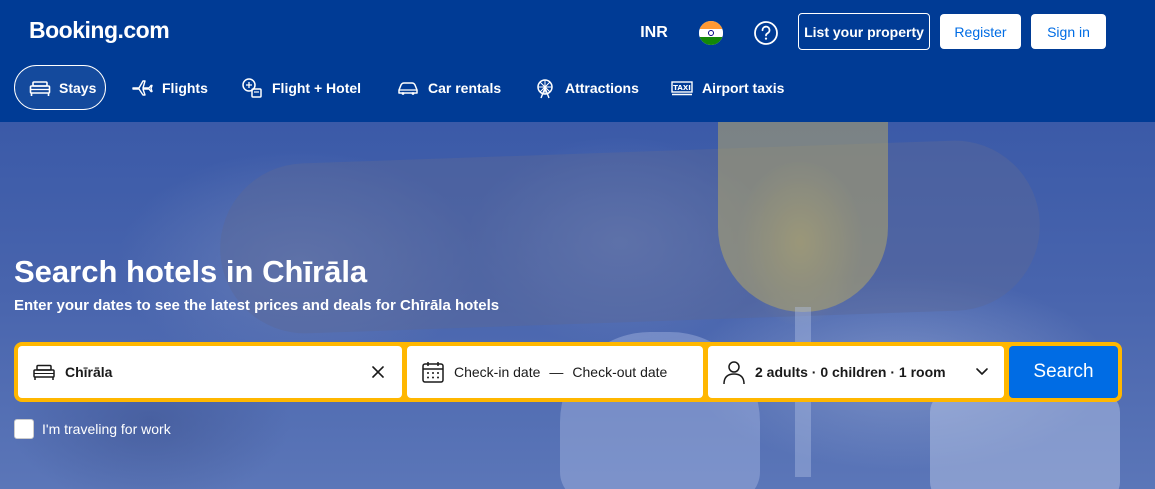 The image size is (1155, 489). What do you see at coordinates (864, 31) in the screenshot?
I see `list-property-button: List your property` at bounding box center [864, 31].